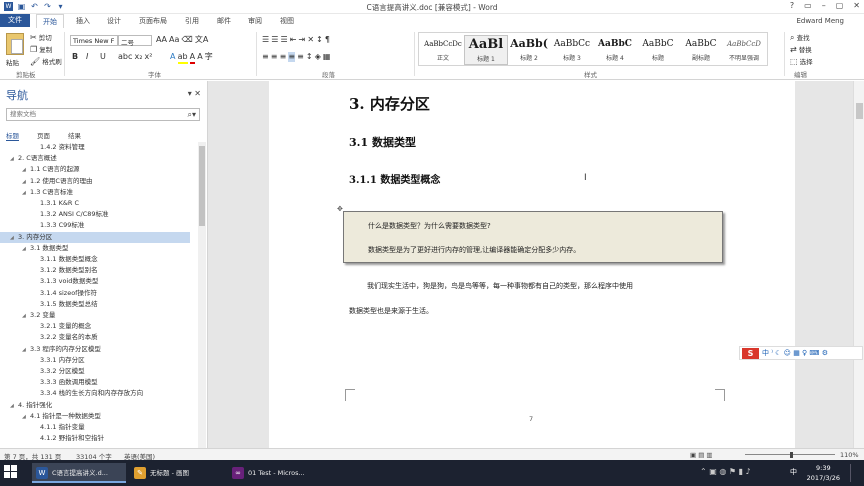 This screenshot has width=864, height=486. What do you see at coordinates (50, 169) in the screenshot?
I see `nav-heading-item: ◢ 1.1 C语言的起源` at bounding box center [50, 169].